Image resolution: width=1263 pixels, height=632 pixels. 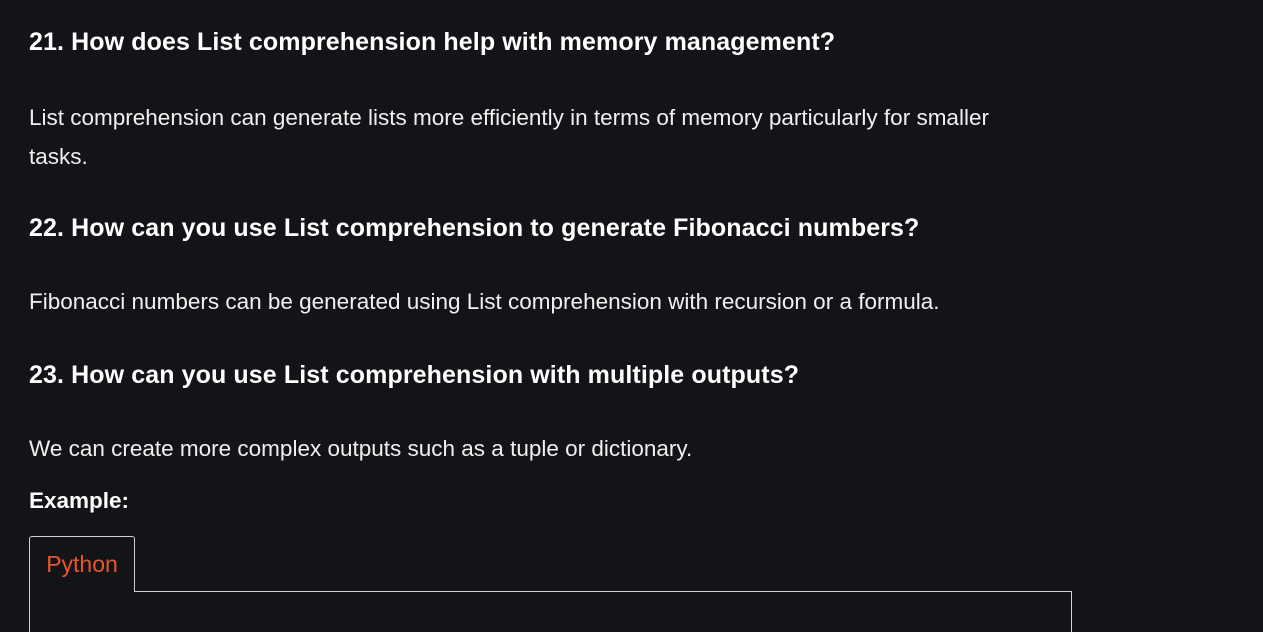 What do you see at coordinates (550, 584) in the screenshot?
I see `code-block: Python` at bounding box center [550, 584].